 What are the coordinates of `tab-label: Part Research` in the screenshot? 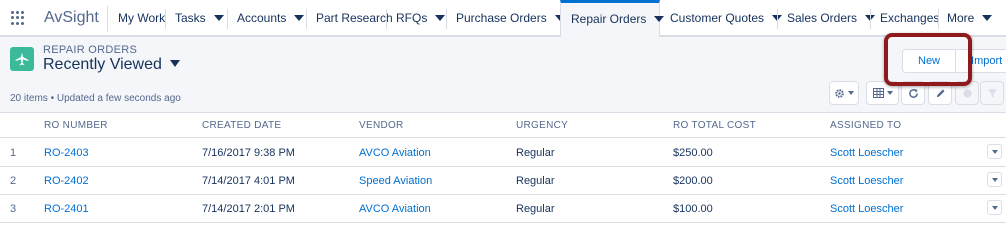 It's located at (354, 18).